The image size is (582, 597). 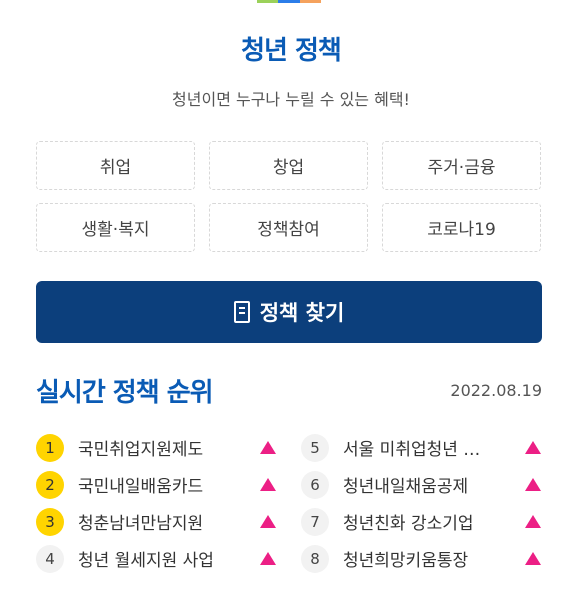 I want to click on ranking-item-8: 8 청년희망키움통장, so click(x=421, y=558).